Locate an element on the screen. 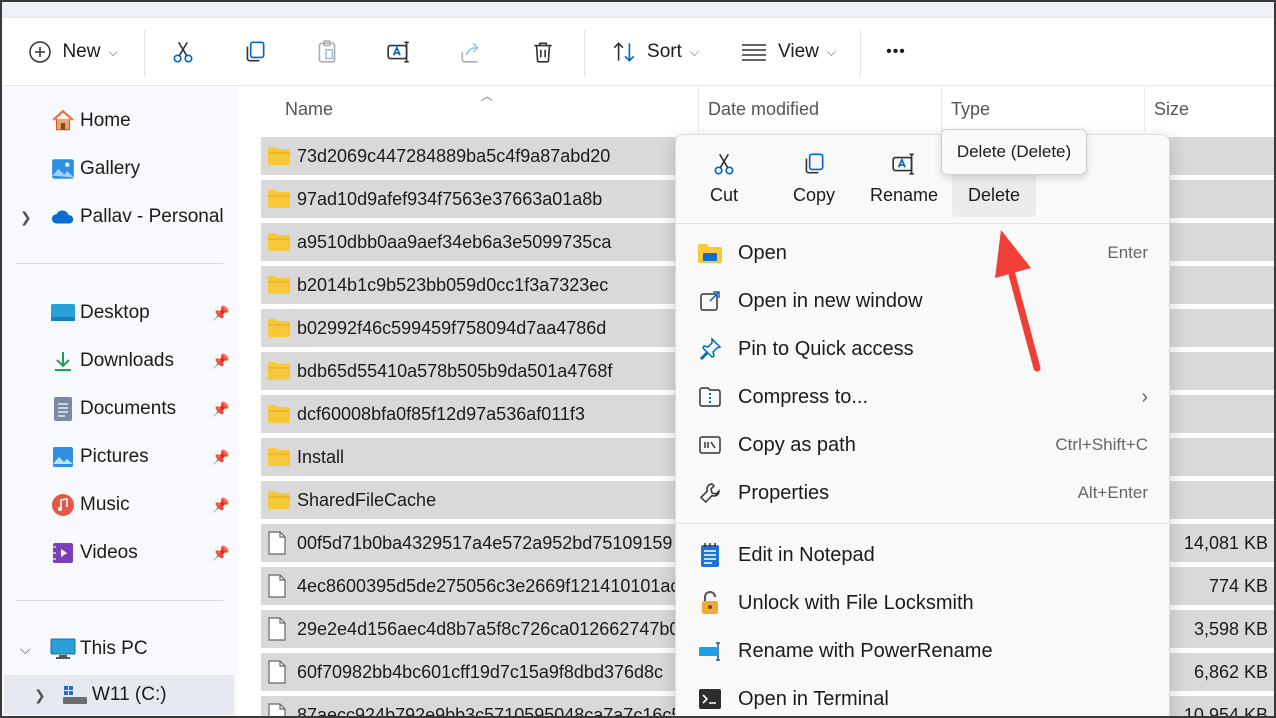 Image resolution: width=1276 pixels, height=718 pixels. context-item-open-new-window: Open in new window is located at coordinates (923, 301).